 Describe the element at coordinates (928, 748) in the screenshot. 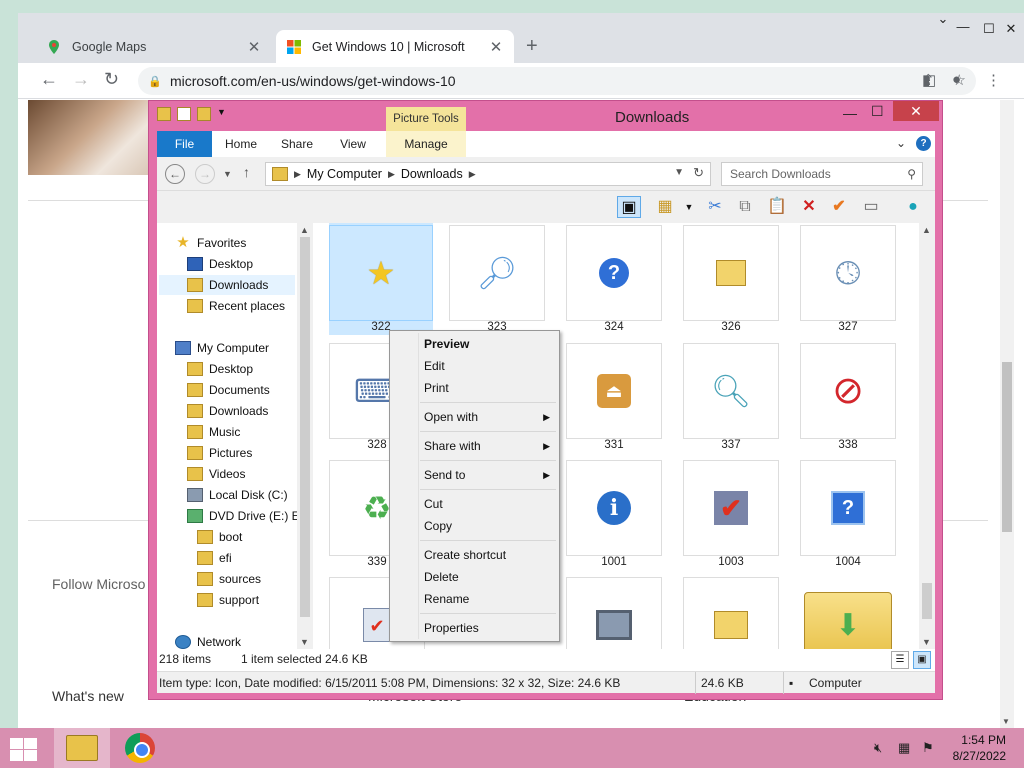

I see `action-center-icon: ⚑` at that location.